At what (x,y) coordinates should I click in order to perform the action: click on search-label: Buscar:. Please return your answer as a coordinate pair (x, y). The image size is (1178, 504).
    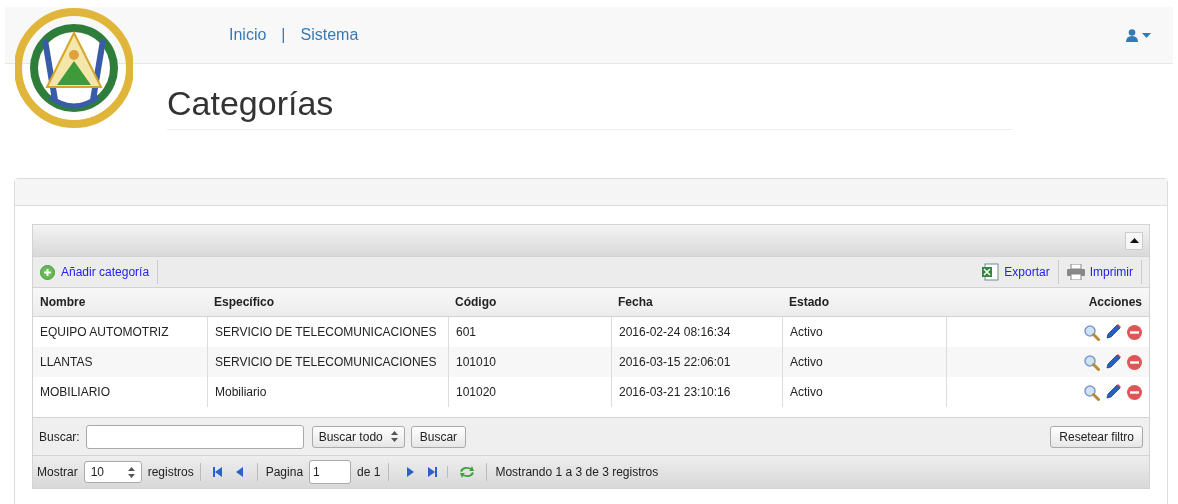
    Looking at the image, I should click on (59, 437).